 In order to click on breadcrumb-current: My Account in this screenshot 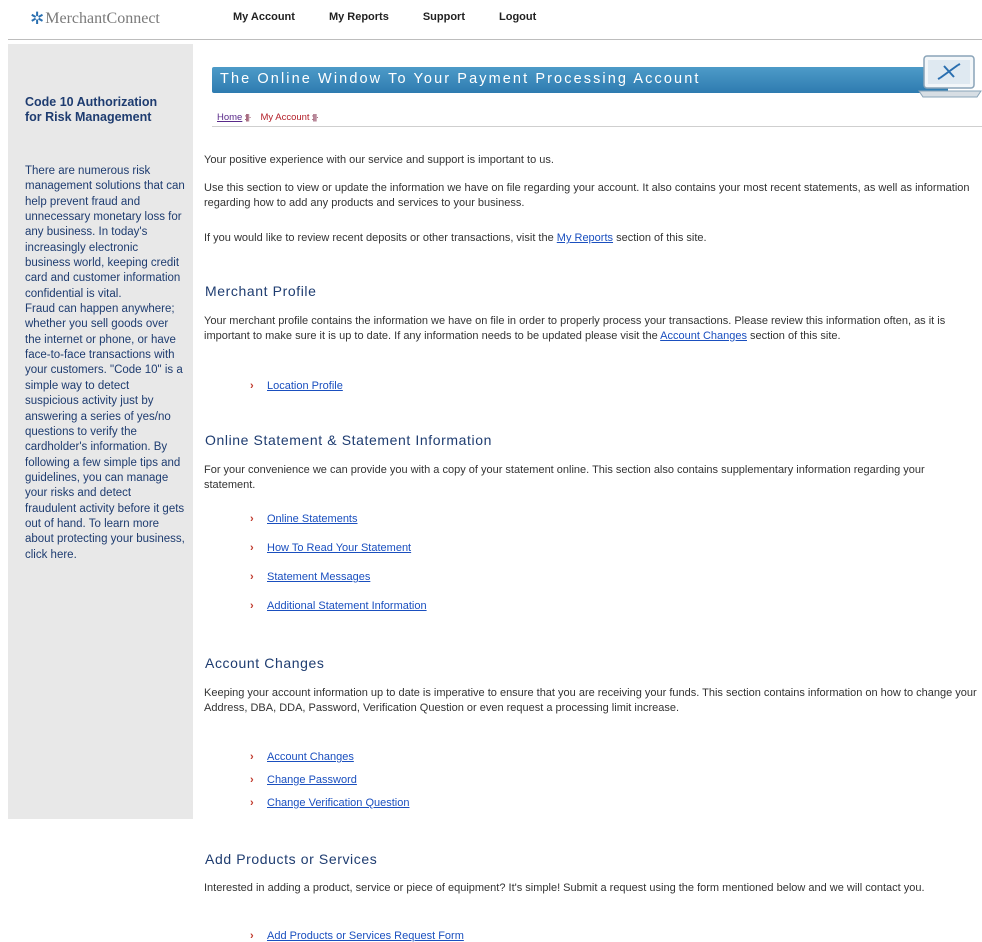, I will do `click(285, 117)`.